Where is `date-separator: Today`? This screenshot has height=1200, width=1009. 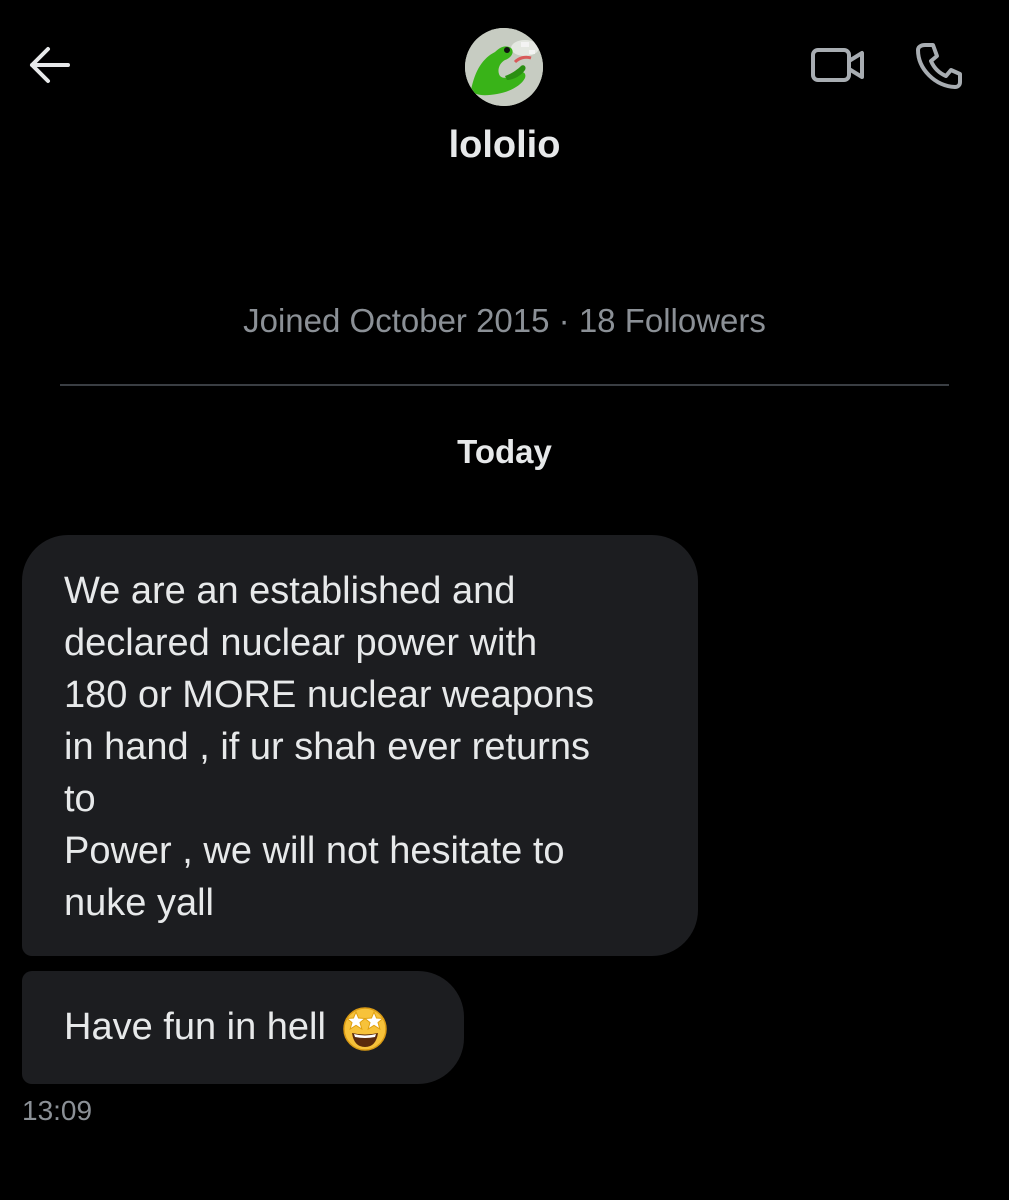
date-separator: Today is located at coordinates (504, 451).